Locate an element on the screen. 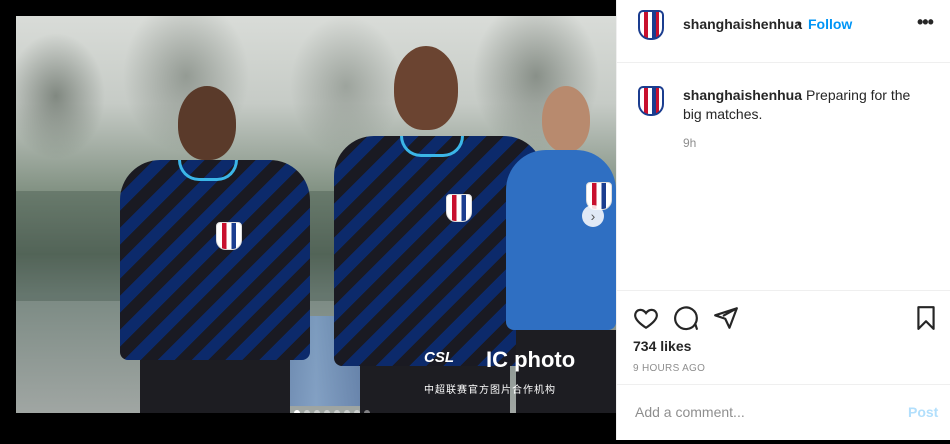 The height and width of the screenshot is (444, 950). like-count: 734 likes is located at coordinates (662, 346).